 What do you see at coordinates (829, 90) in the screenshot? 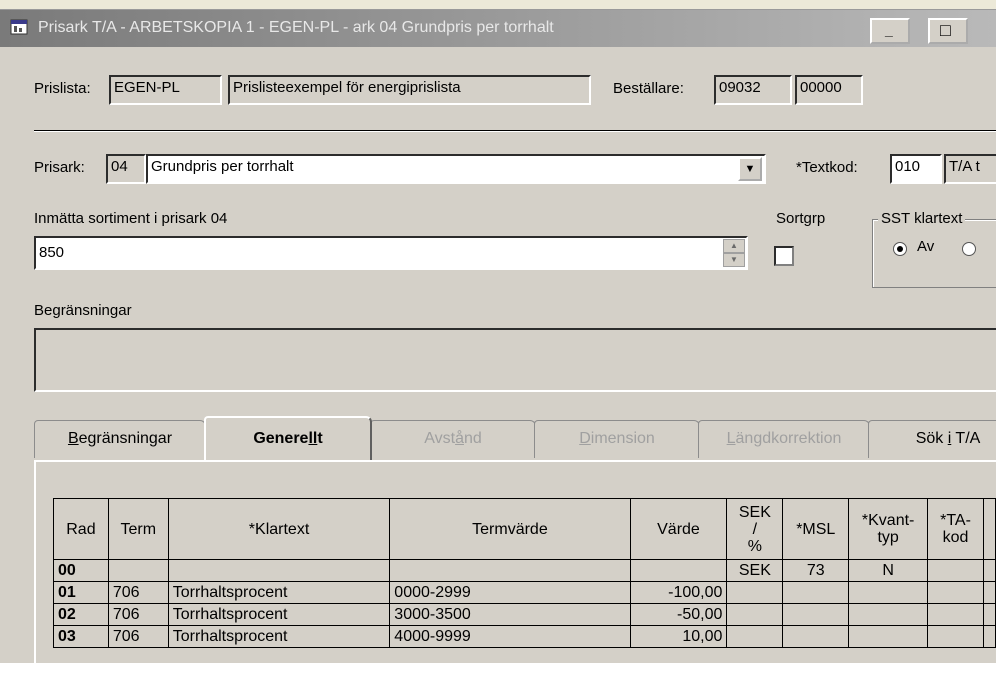
I see `bestallare-sub-field: 00000` at bounding box center [829, 90].